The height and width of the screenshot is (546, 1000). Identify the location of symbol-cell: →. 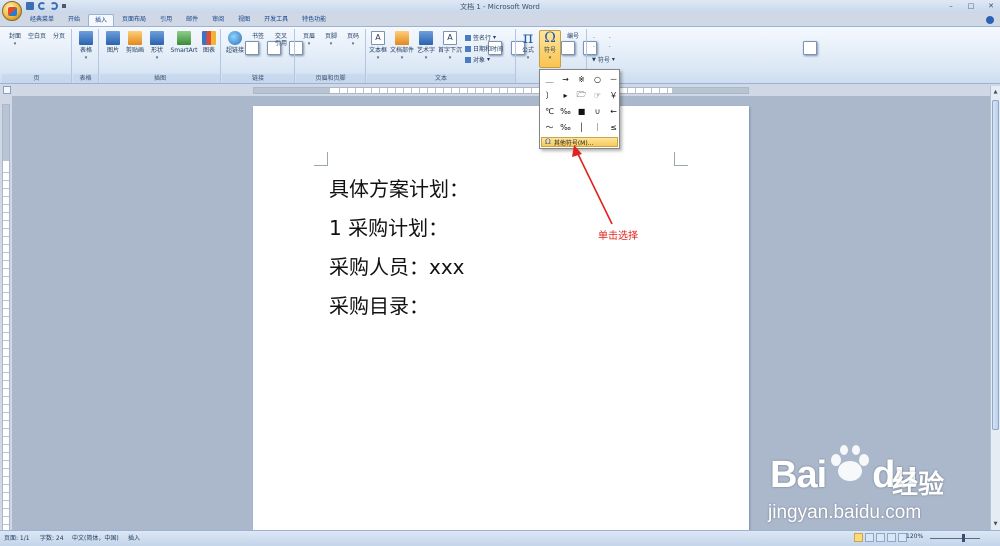
(565, 79).